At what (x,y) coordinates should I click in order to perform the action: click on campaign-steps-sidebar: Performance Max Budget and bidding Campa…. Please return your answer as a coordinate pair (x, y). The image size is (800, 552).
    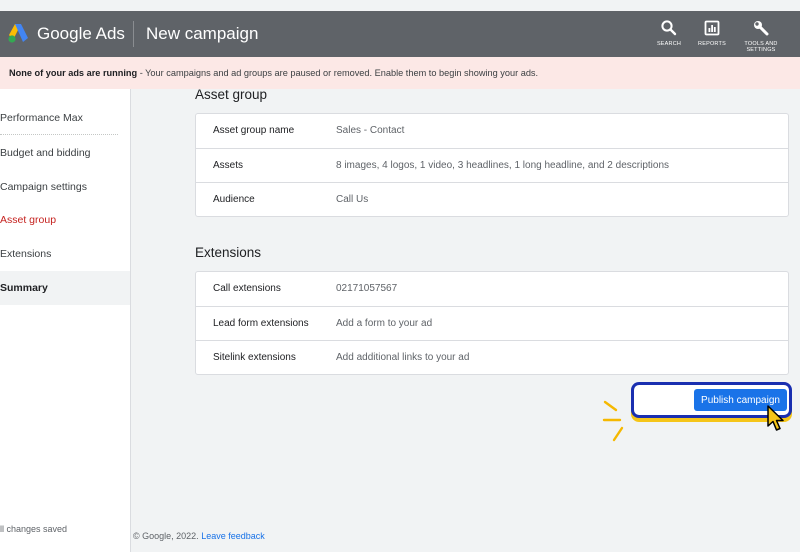
    Looking at the image, I should click on (65, 320).